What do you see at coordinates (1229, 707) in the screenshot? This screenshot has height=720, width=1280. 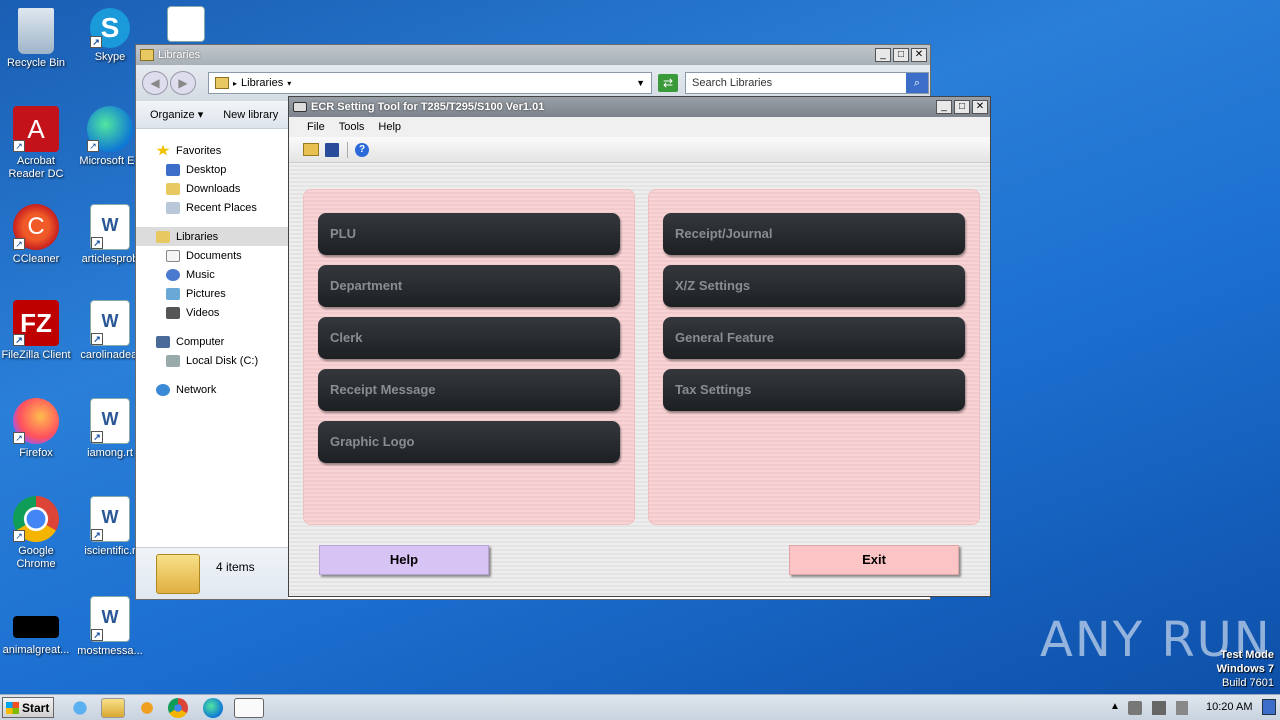 I see `clock: 10:20 AM` at bounding box center [1229, 707].